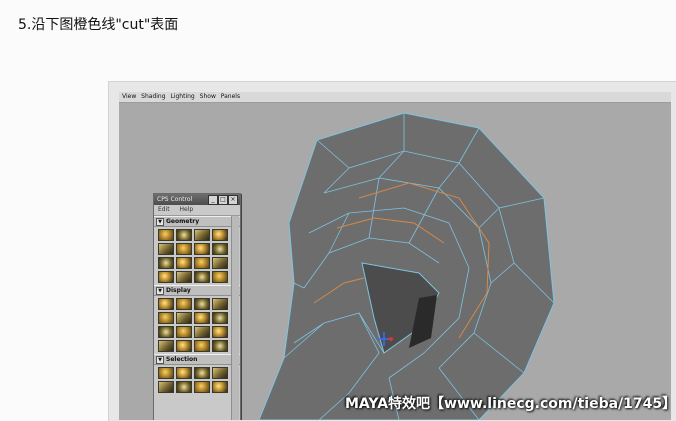 The width and height of the screenshot is (676, 421). I want to click on cps-menu-edit: Edit, so click(164, 209).